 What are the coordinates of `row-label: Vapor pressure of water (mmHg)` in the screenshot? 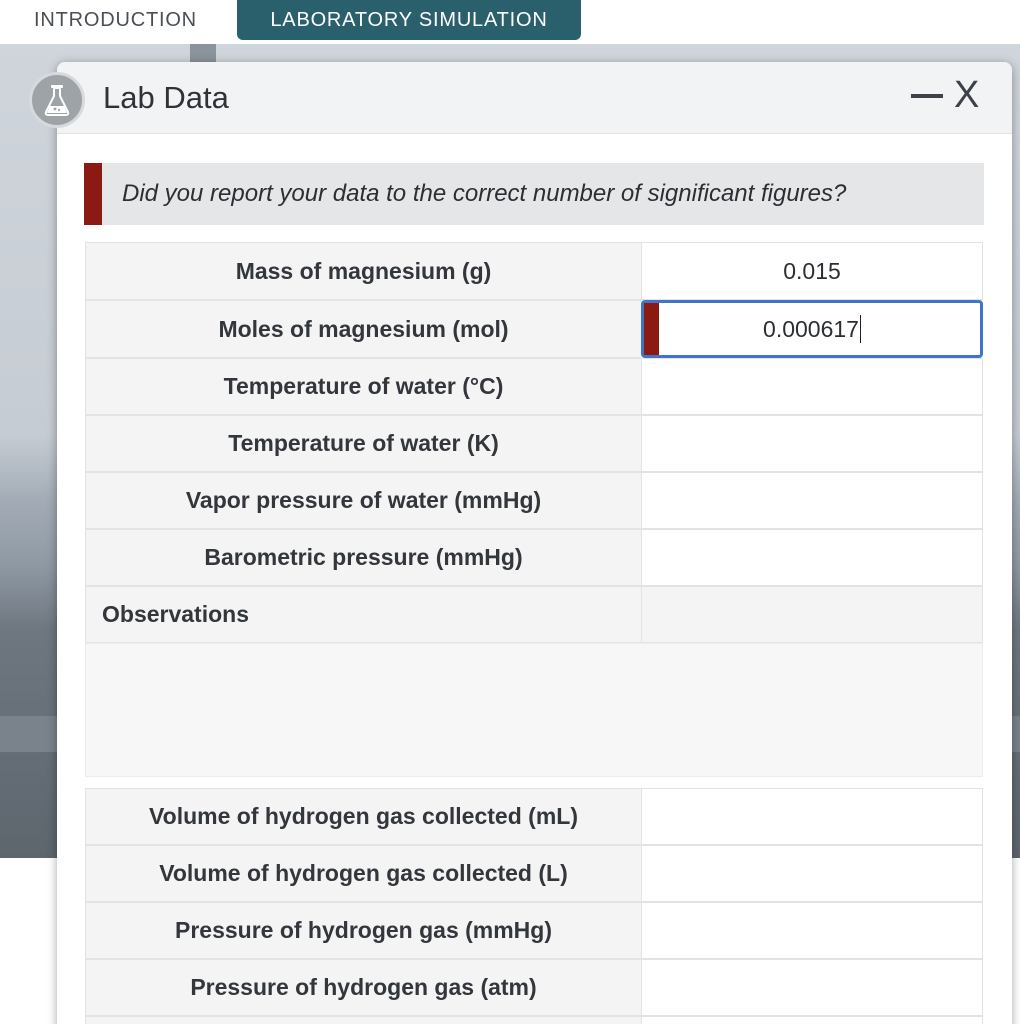 It's located at (363, 500).